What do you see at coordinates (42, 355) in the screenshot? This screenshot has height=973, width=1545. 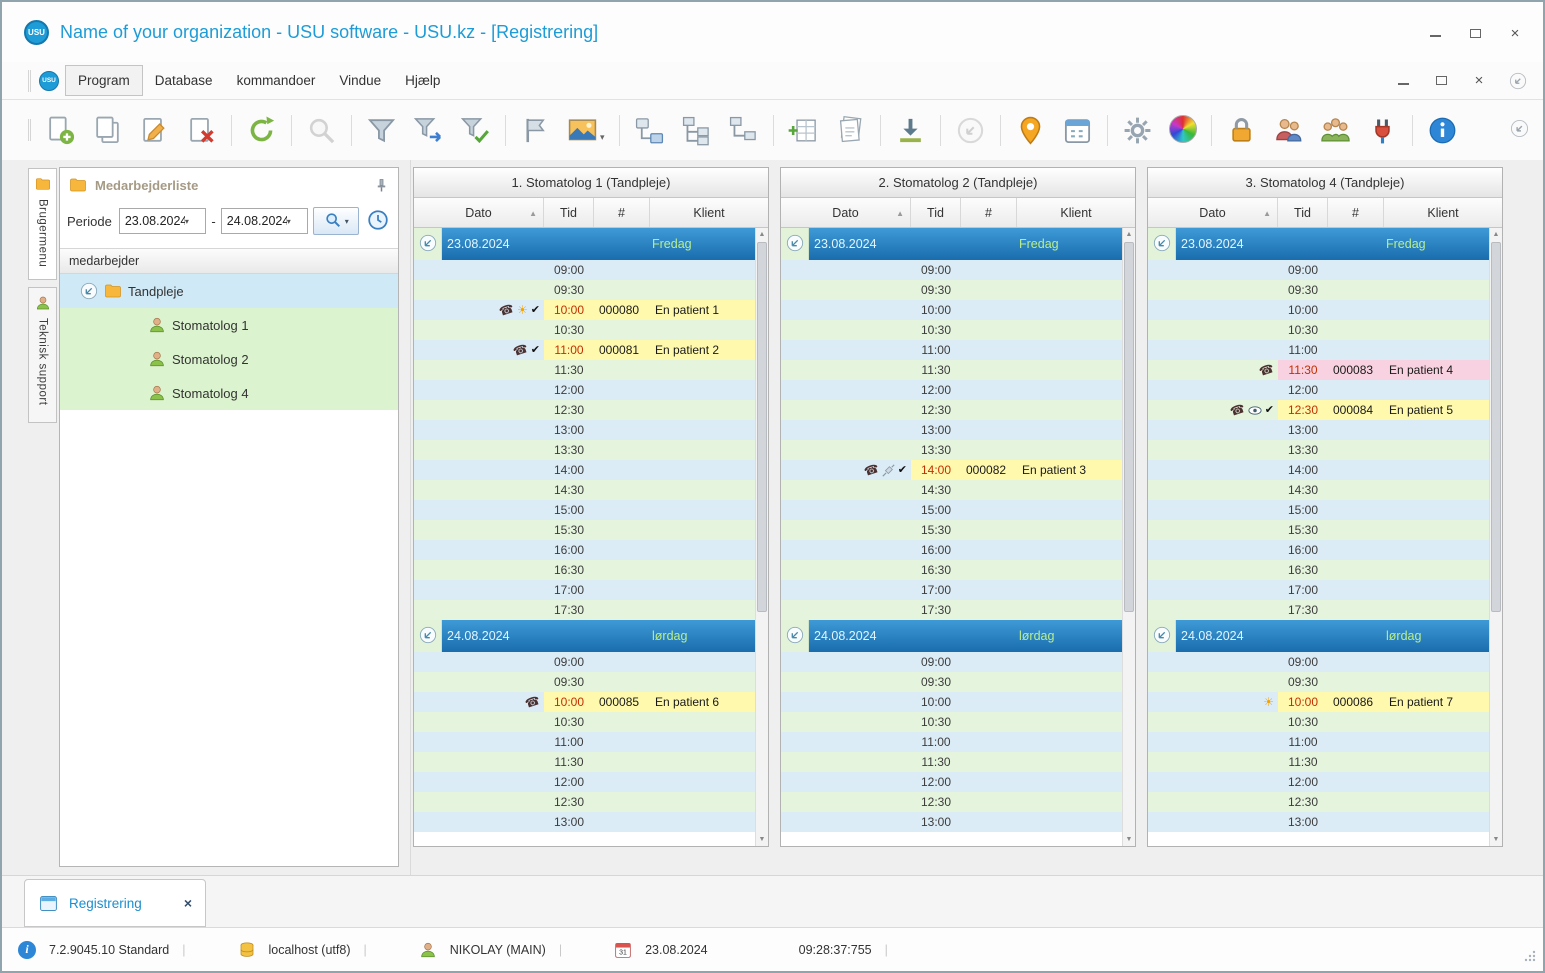 I see `side-tab-teknisk-support: Teknisk support` at bounding box center [42, 355].